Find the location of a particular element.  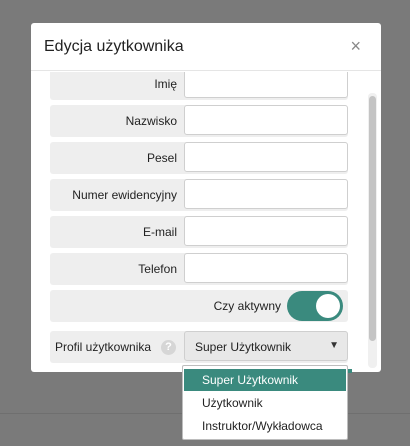

active-toggle is located at coordinates (315, 306).